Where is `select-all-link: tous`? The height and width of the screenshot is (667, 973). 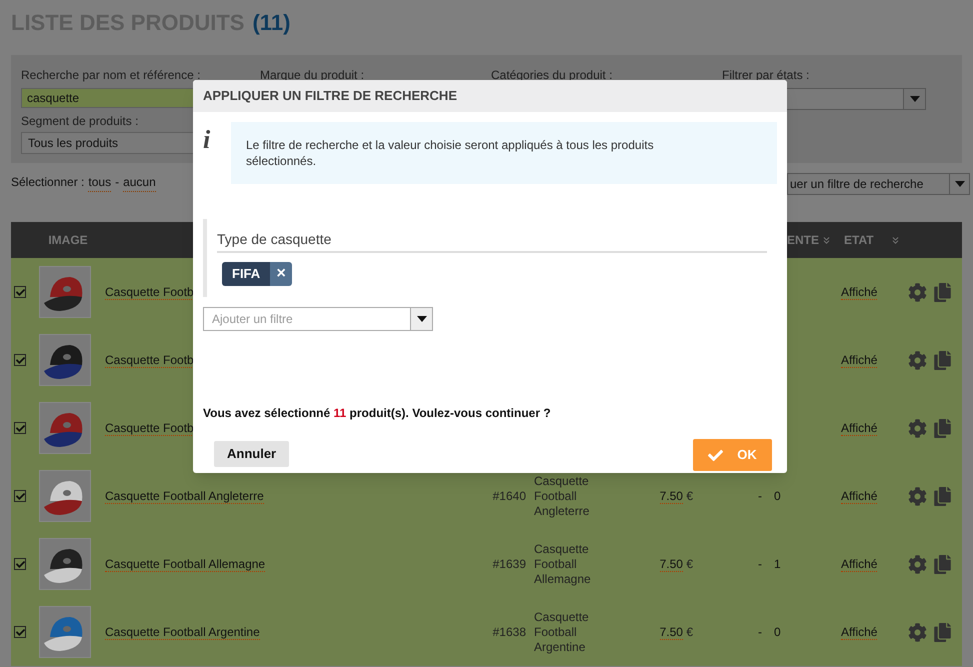 select-all-link: tous is located at coordinates (100, 182).